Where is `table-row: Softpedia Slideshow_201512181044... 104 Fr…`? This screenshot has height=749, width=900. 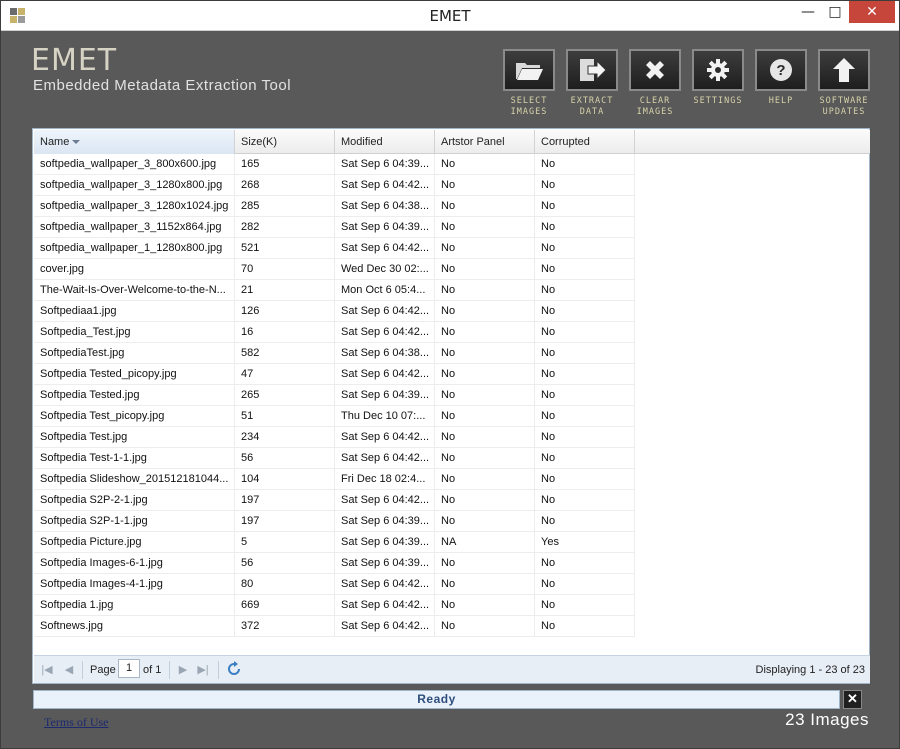 table-row: Softpedia Slideshow_201512181044... 104 Fr… is located at coordinates (334, 479).